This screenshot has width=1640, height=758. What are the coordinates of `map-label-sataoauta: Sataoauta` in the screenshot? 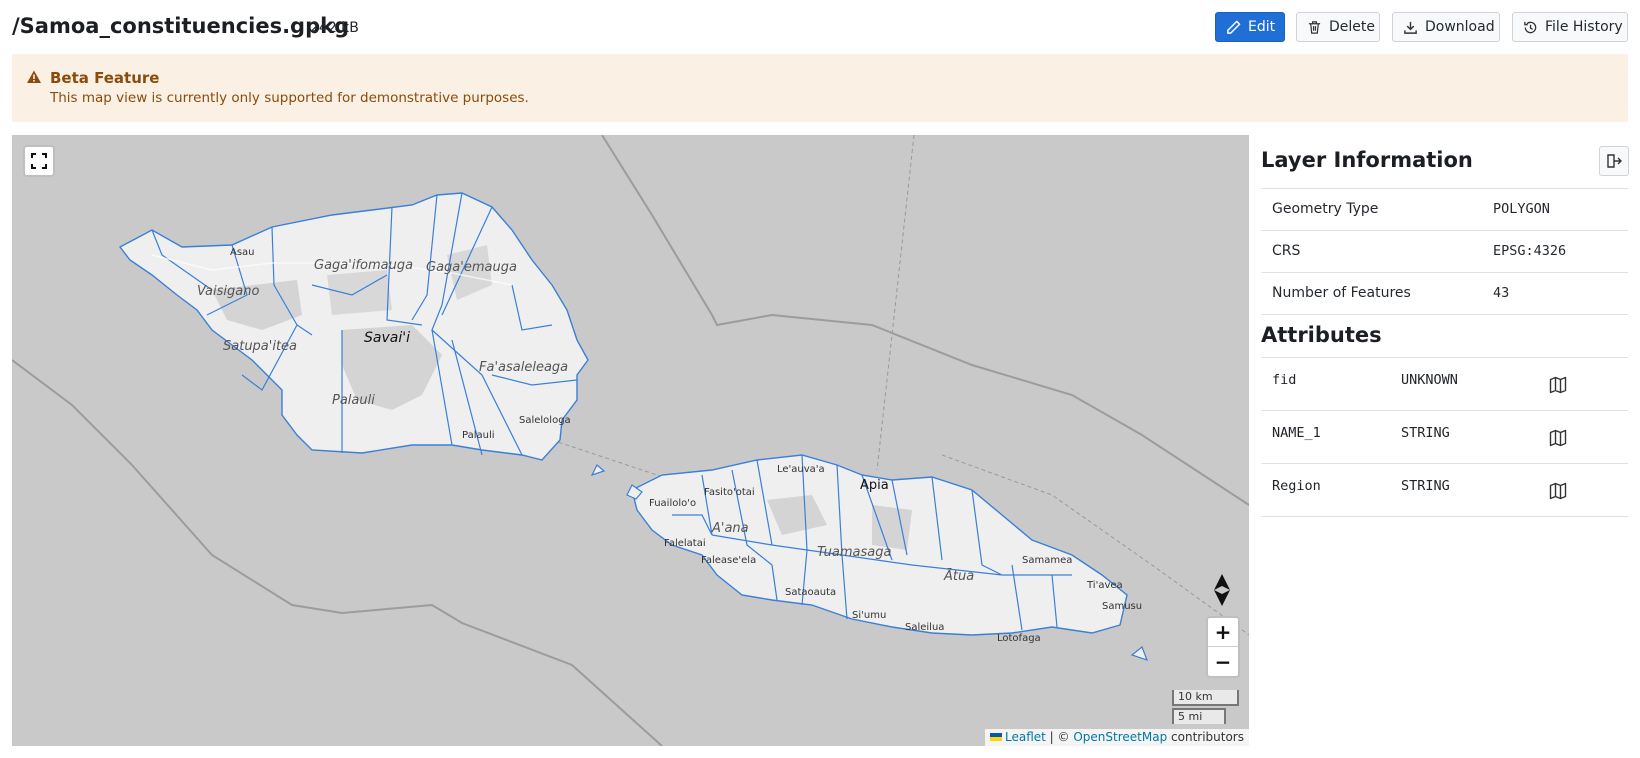 It's located at (811, 592).